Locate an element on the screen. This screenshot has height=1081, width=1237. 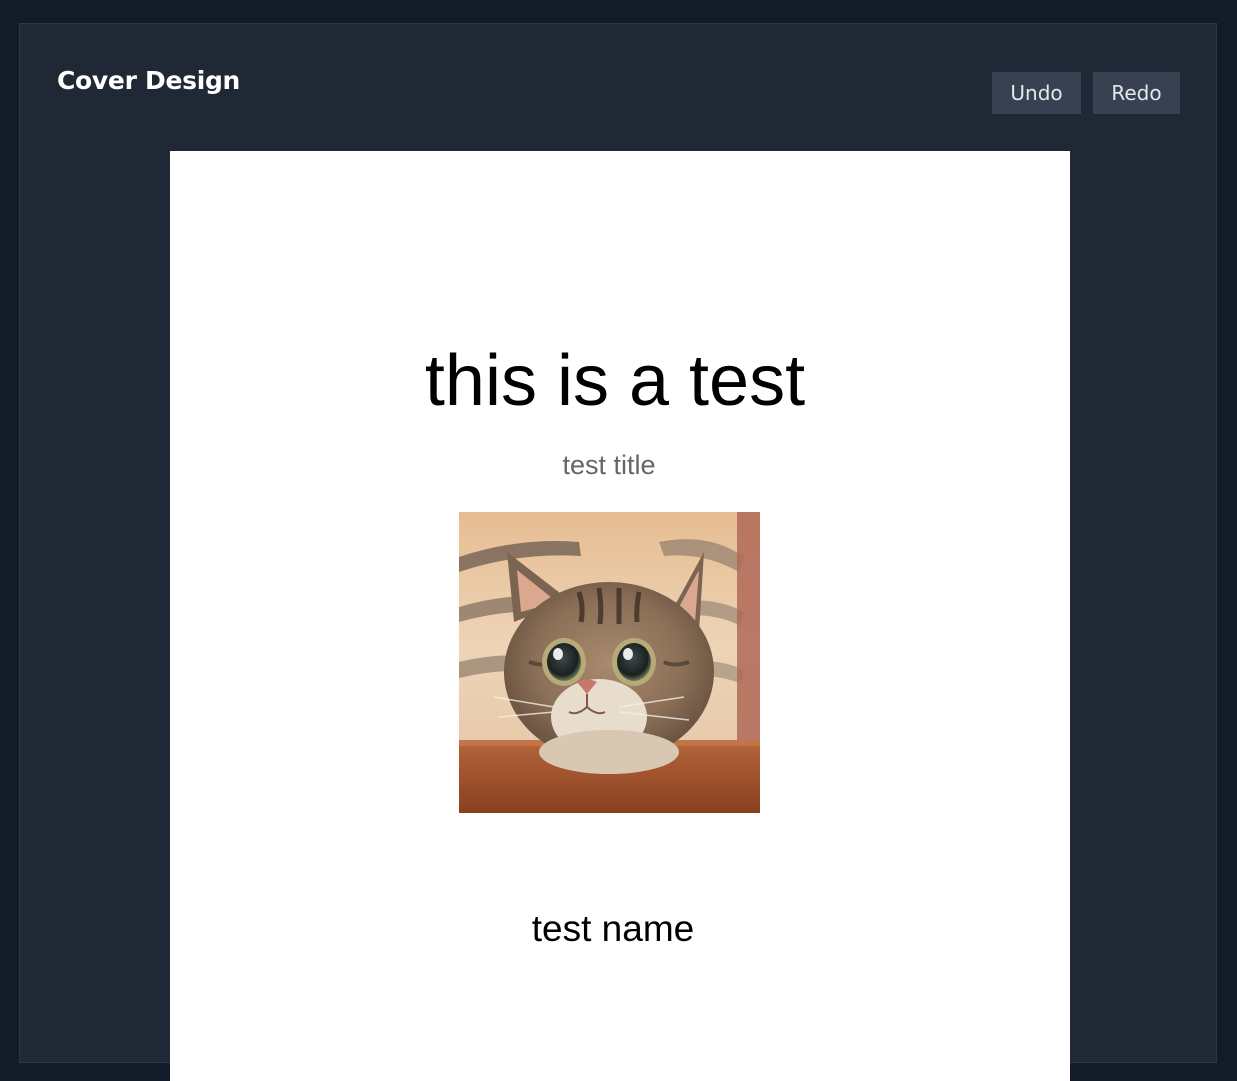
toolbar: Undo Redo is located at coordinates (1086, 93).